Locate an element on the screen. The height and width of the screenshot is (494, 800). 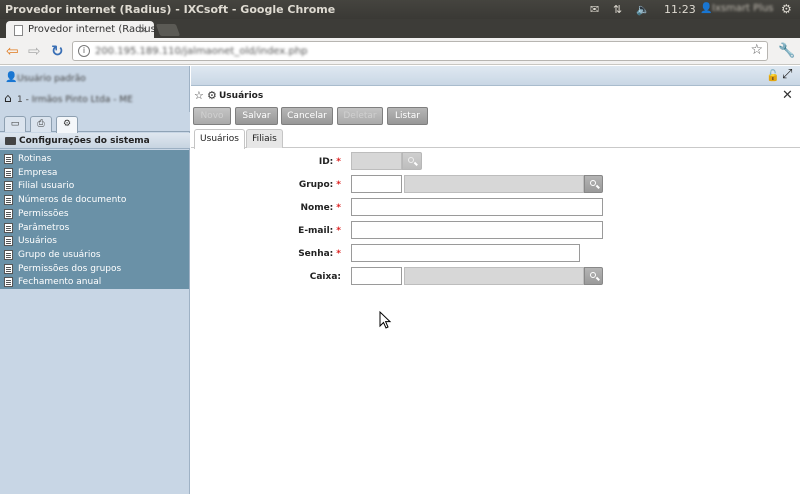
left-tabs: ▭ ⎙ ⚙ is located at coordinates (95, 122).